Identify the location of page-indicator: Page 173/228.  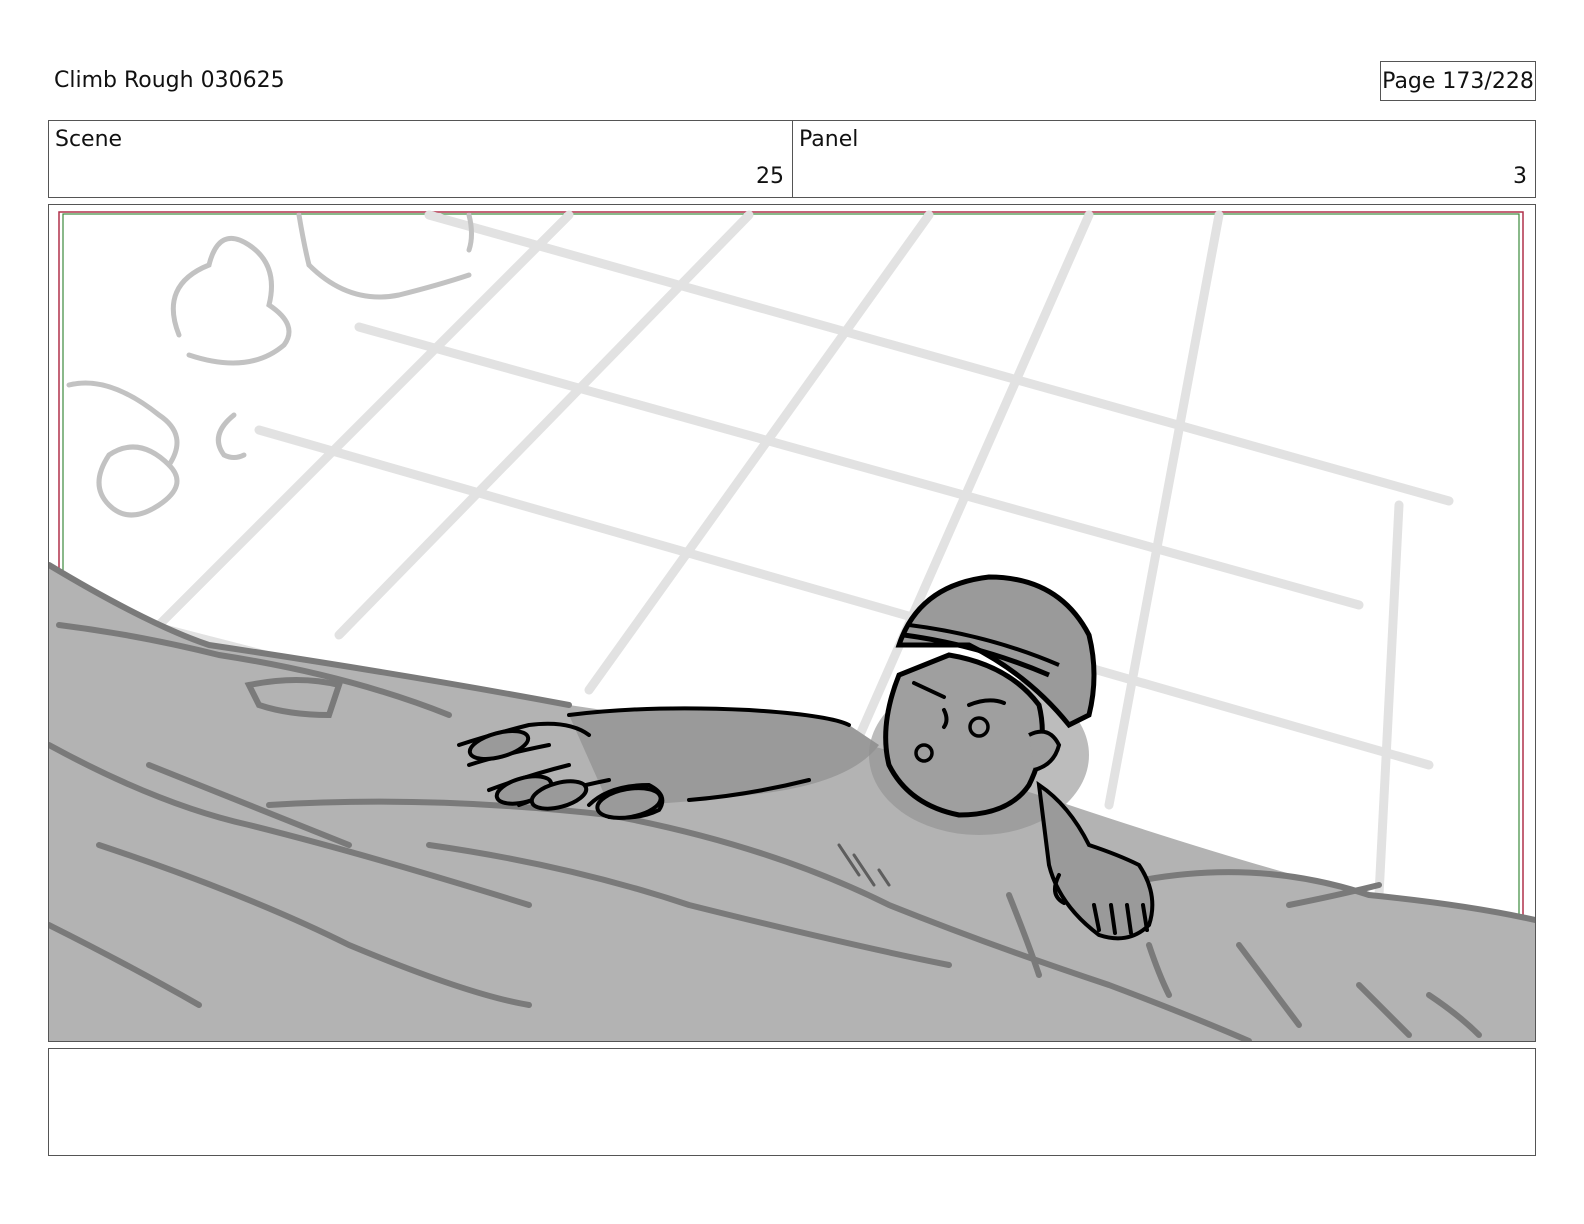
(1458, 81).